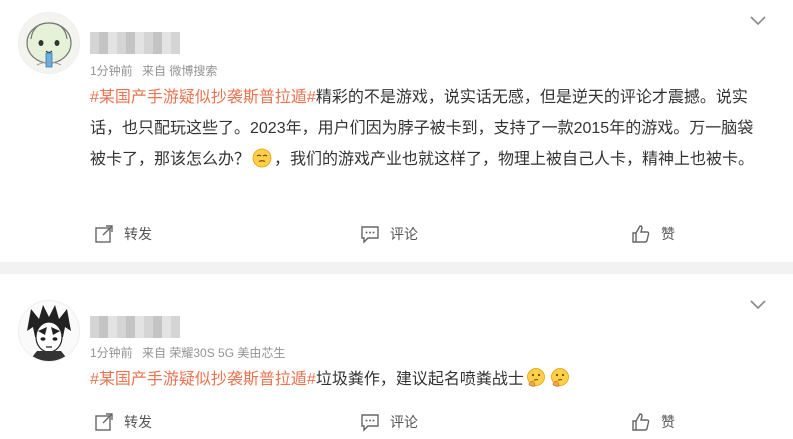  I want to click on post-divider, so click(396, 268).